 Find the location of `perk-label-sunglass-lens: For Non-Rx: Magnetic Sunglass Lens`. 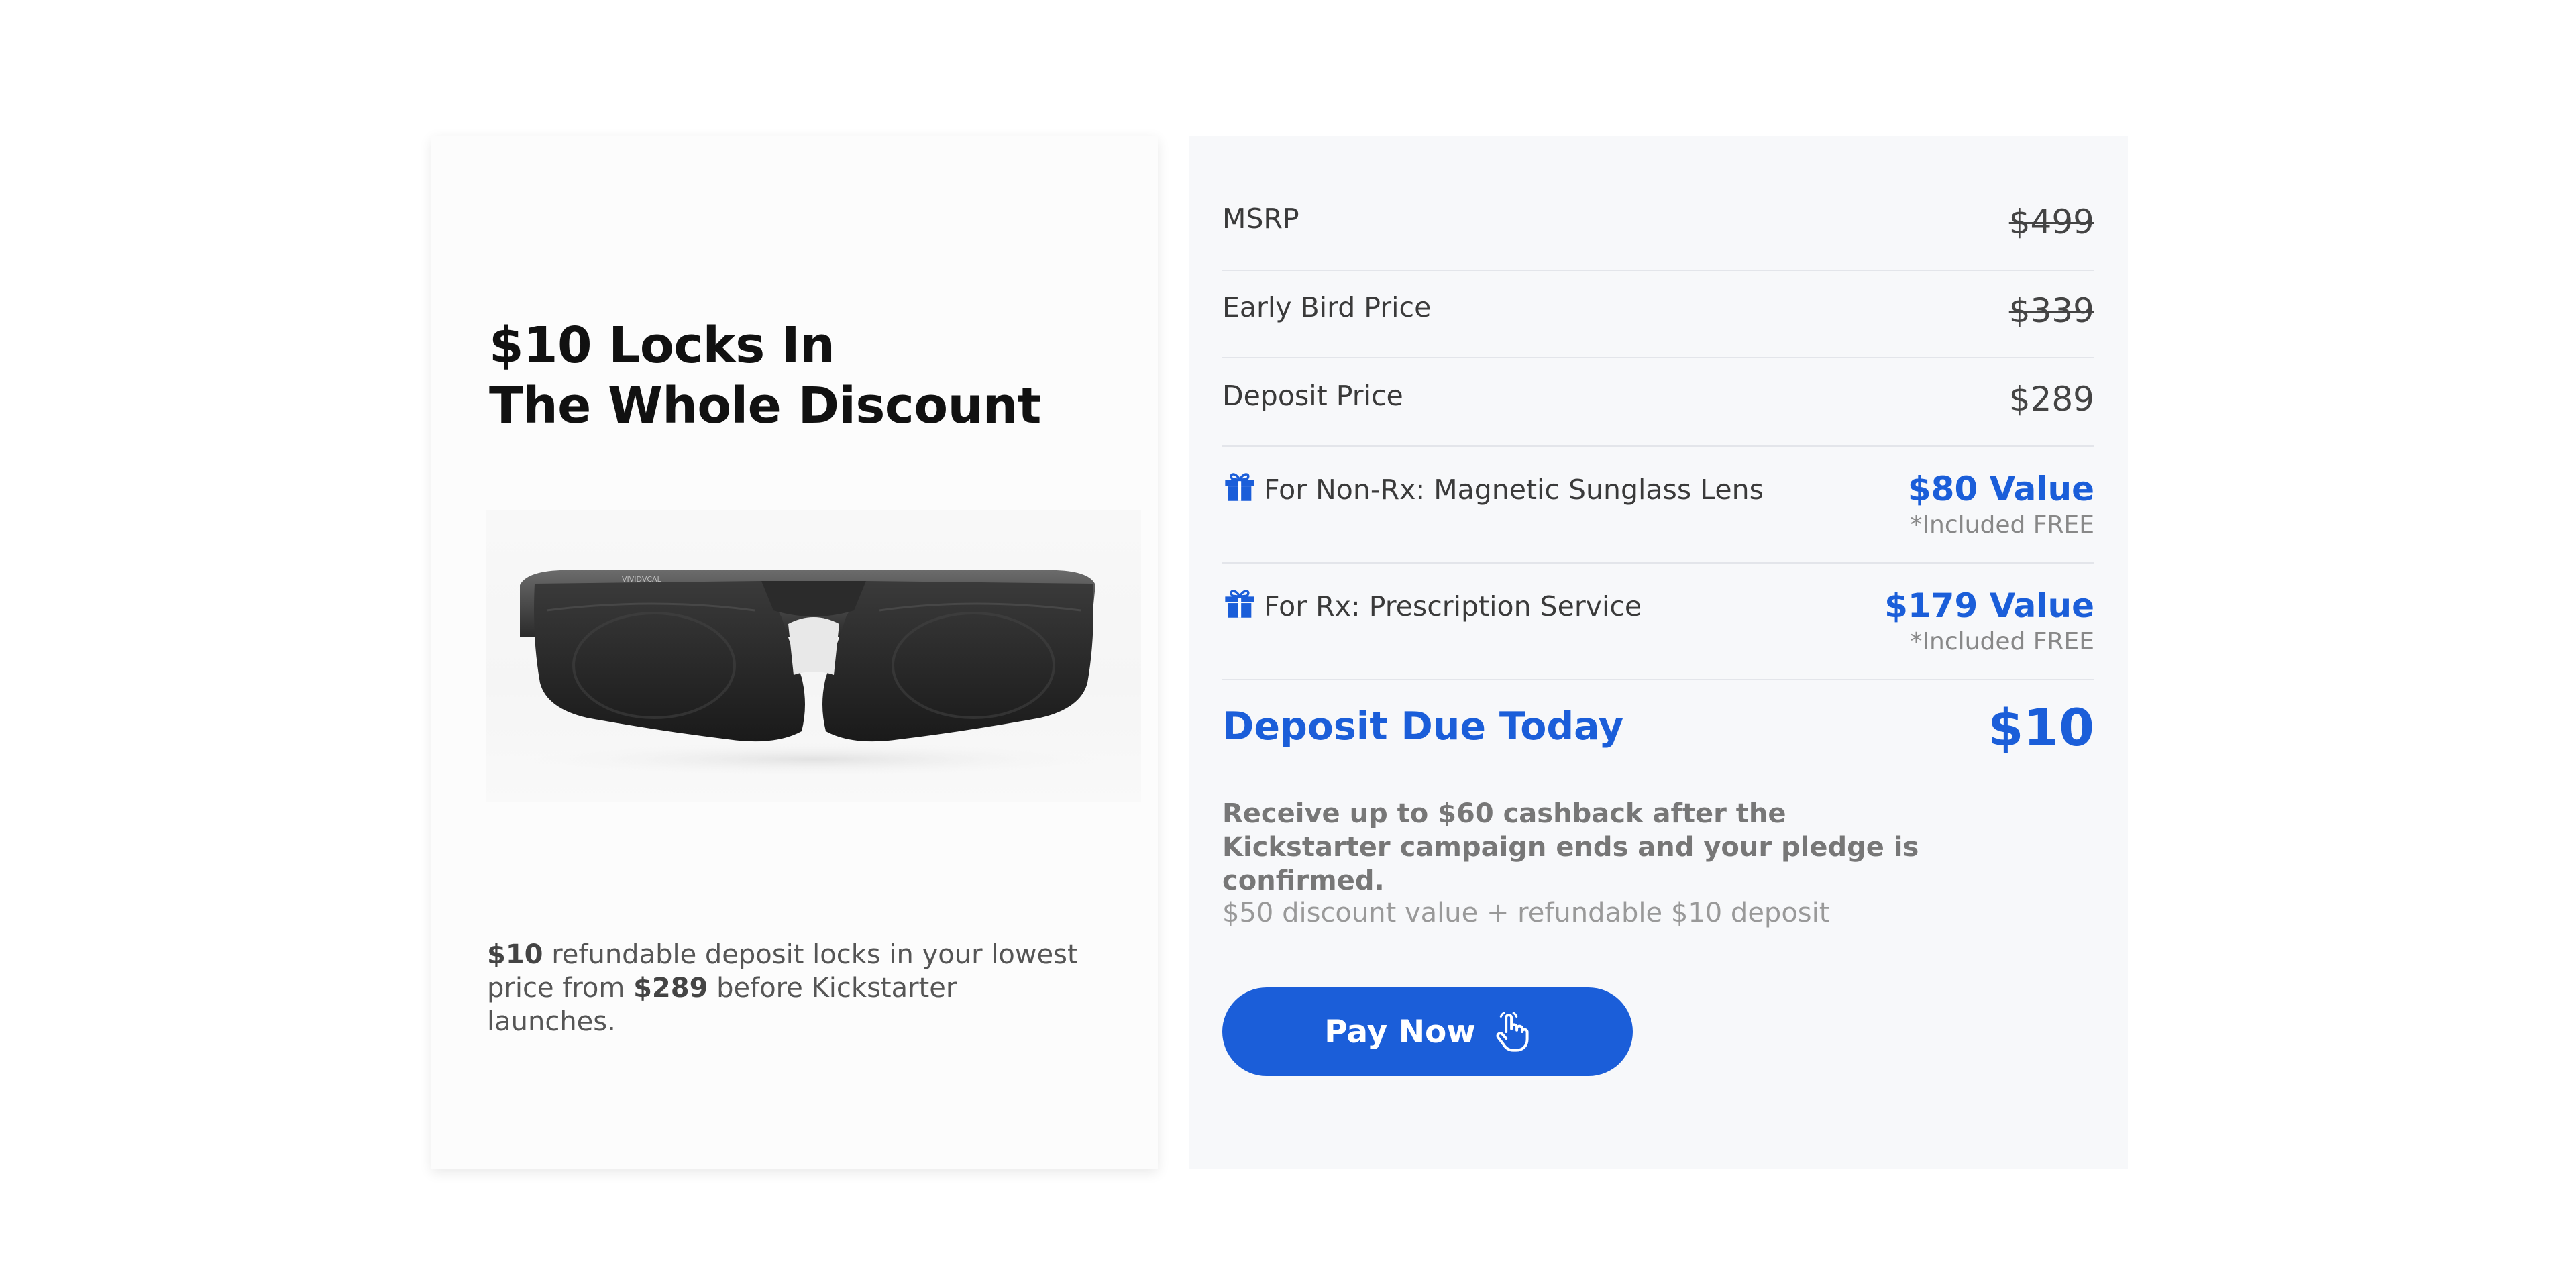

perk-label-sunglass-lens: For Non-Rx: Magnetic Sunglass Lens is located at coordinates (1493, 487).